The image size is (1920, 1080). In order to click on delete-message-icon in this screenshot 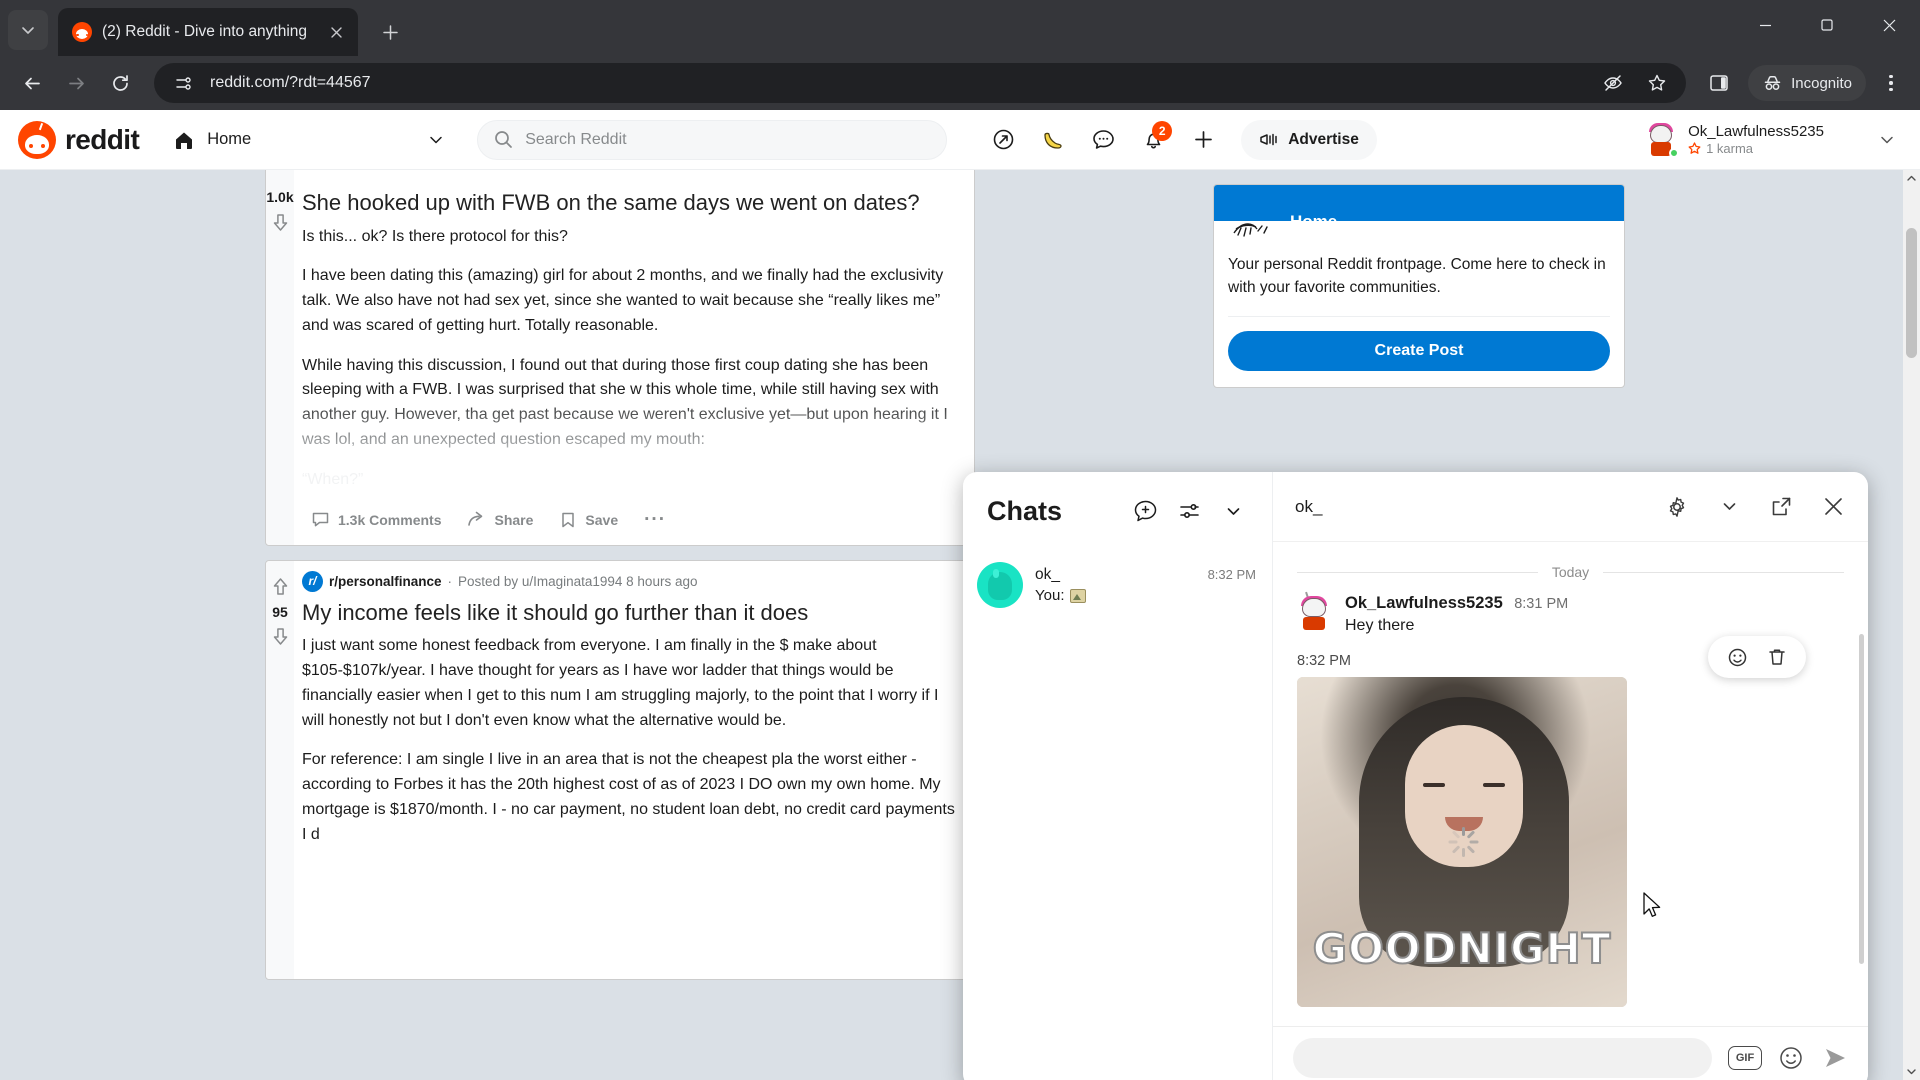, I will do `click(1777, 657)`.